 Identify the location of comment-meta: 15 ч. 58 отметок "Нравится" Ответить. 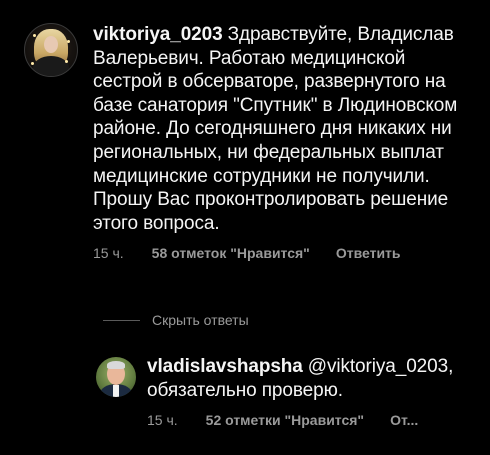
(283, 253).